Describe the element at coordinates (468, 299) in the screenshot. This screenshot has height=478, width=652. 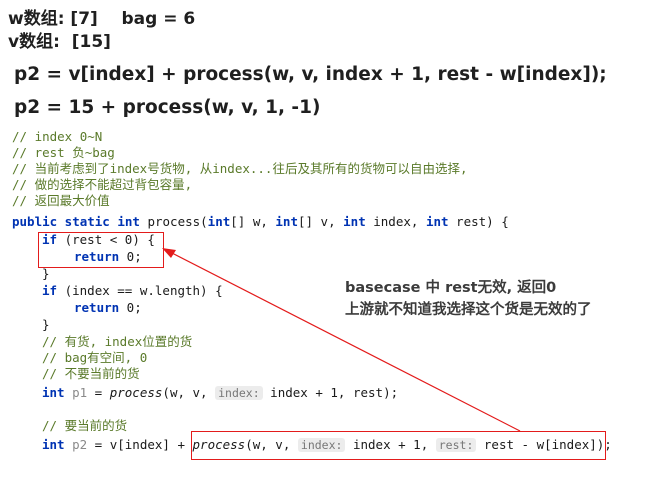
I see `annotation-text: basecase 中 rest无效, 返回0 上游就不知道我选择这个货是无效的了` at that location.